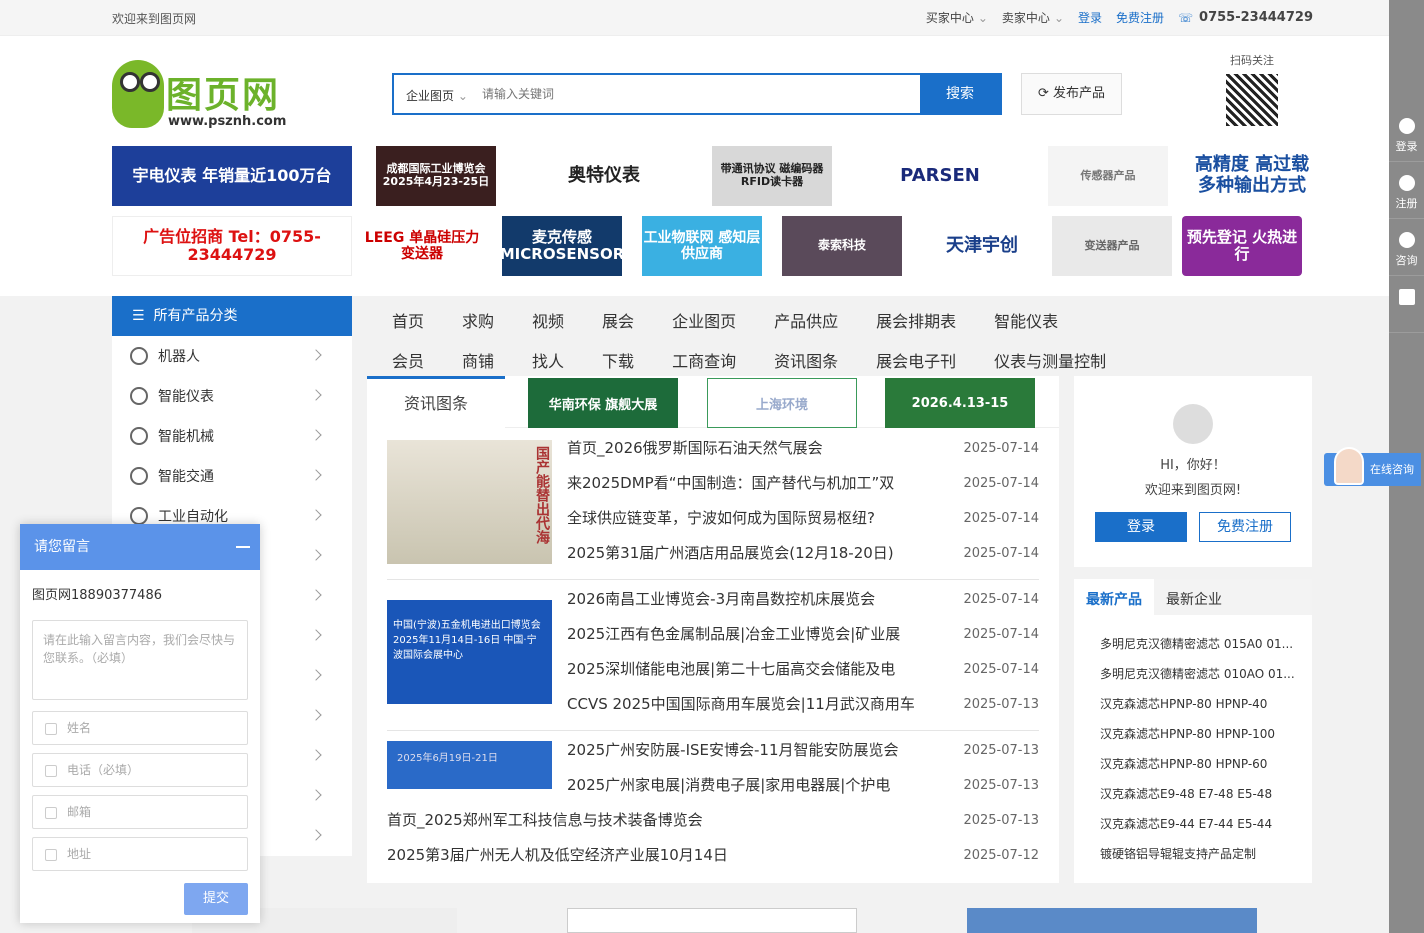 Image resolution: width=1424 pixels, height=933 pixels. What do you see at coordinates (140, 660) in the screenshot?
I see `message-content-input: 请在此输入留言内容，我们会尽快与您联系。（必填）` at bounding box center [140, 660].